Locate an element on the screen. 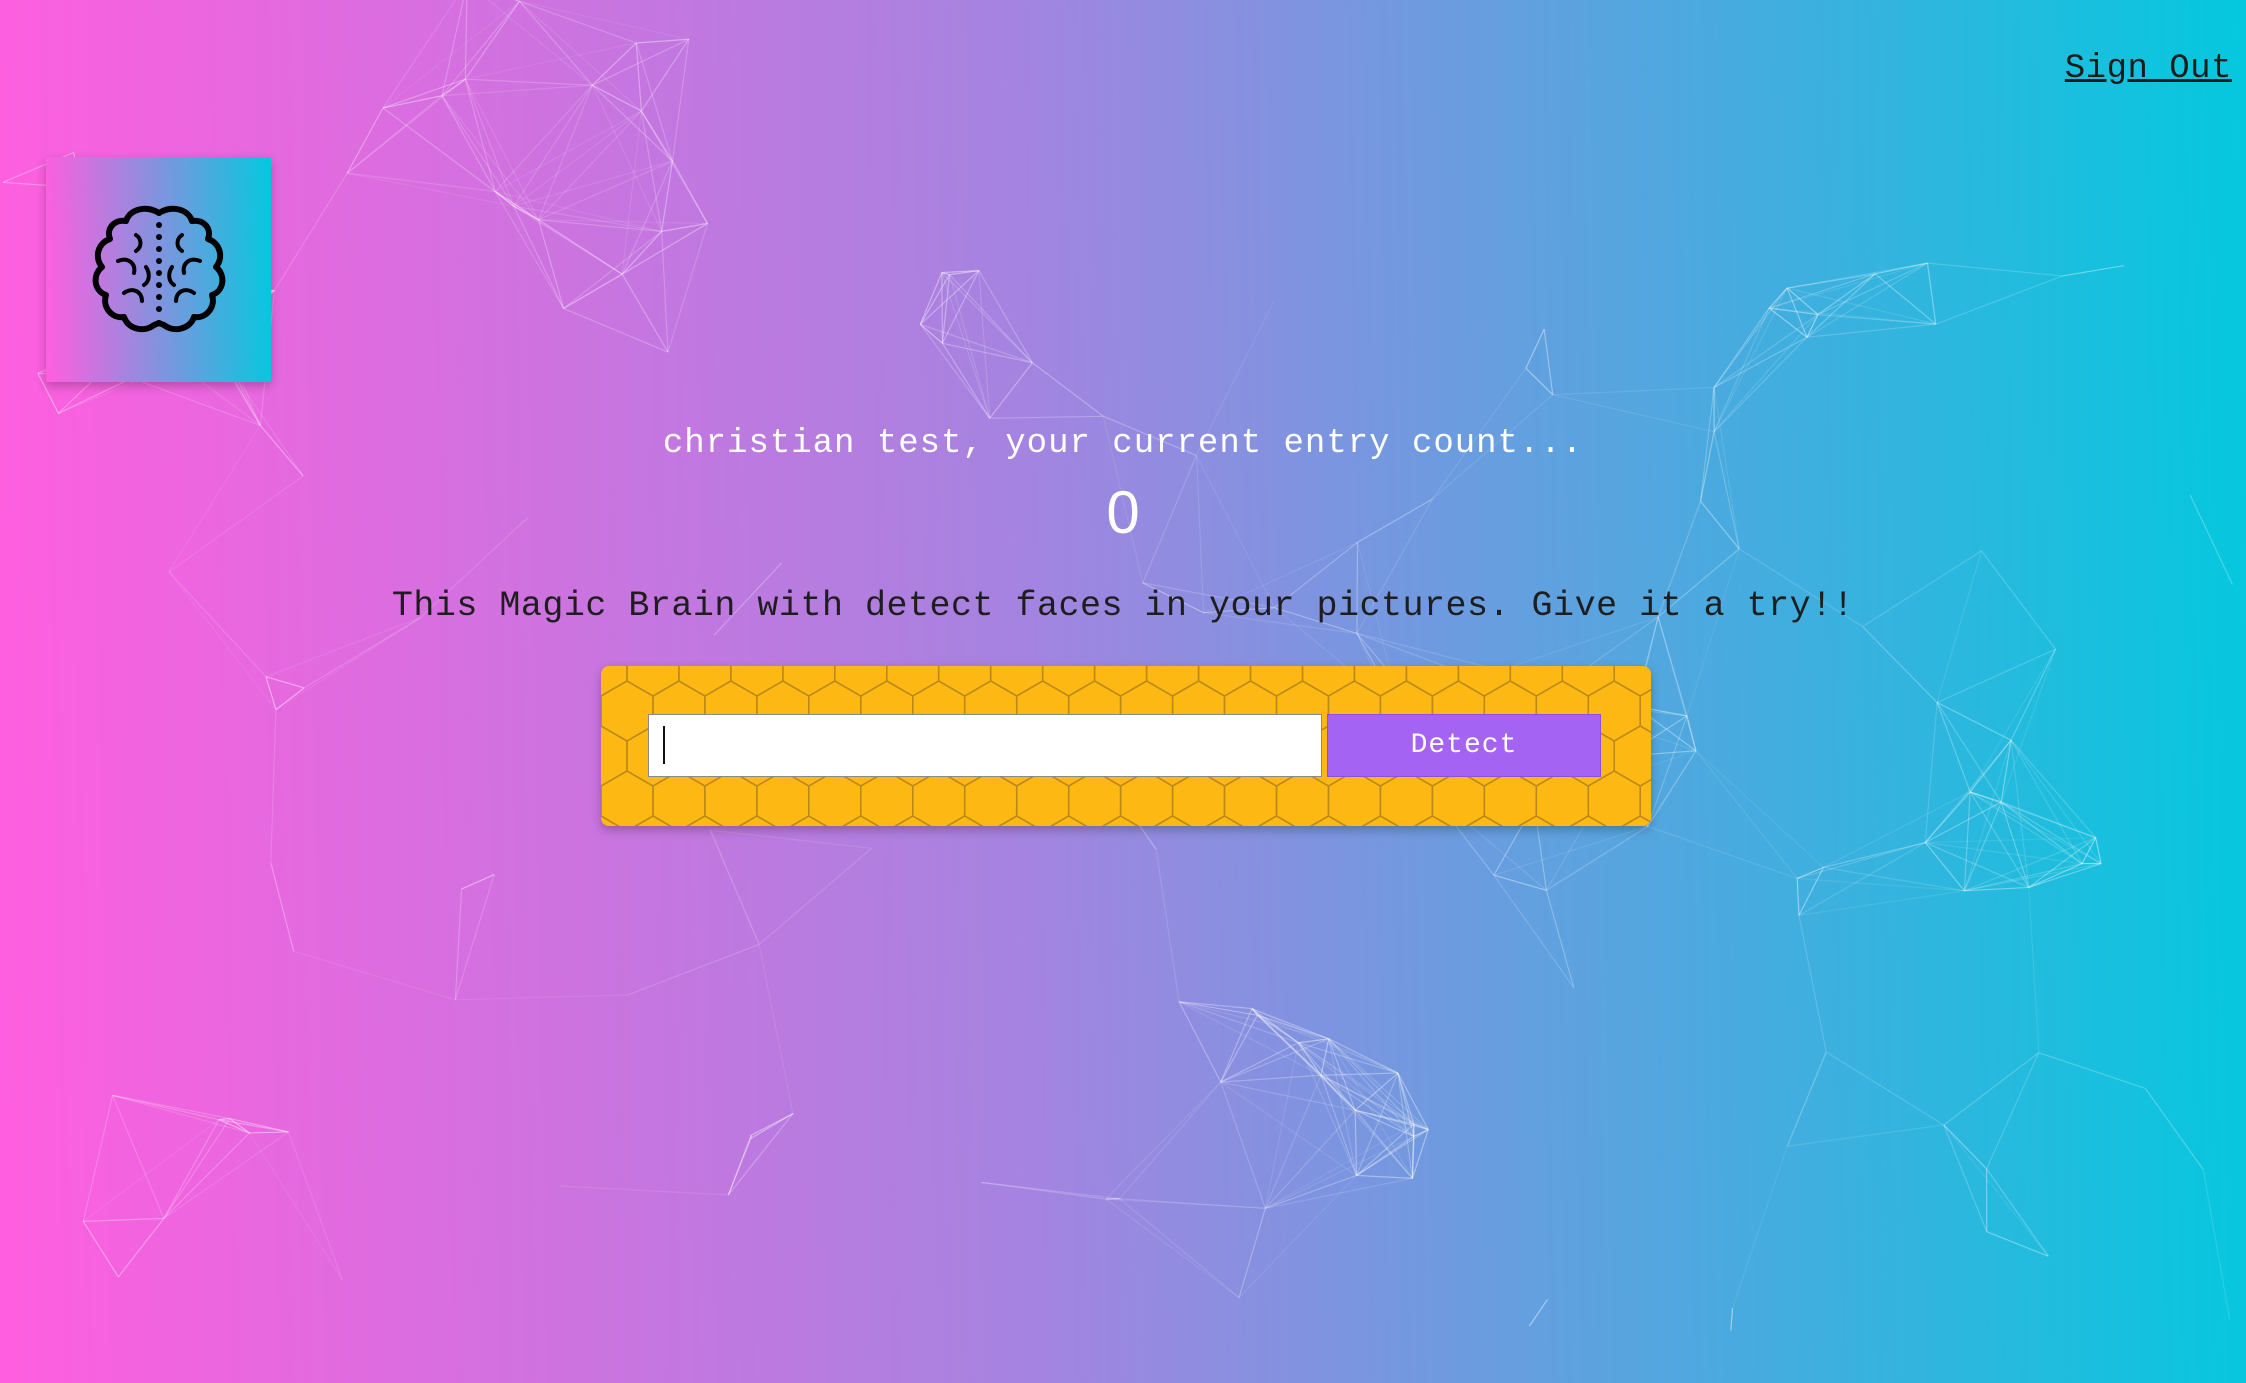 The image size is (2246, 1383). detect-button: Detect is located at coordinates (1464, 745).